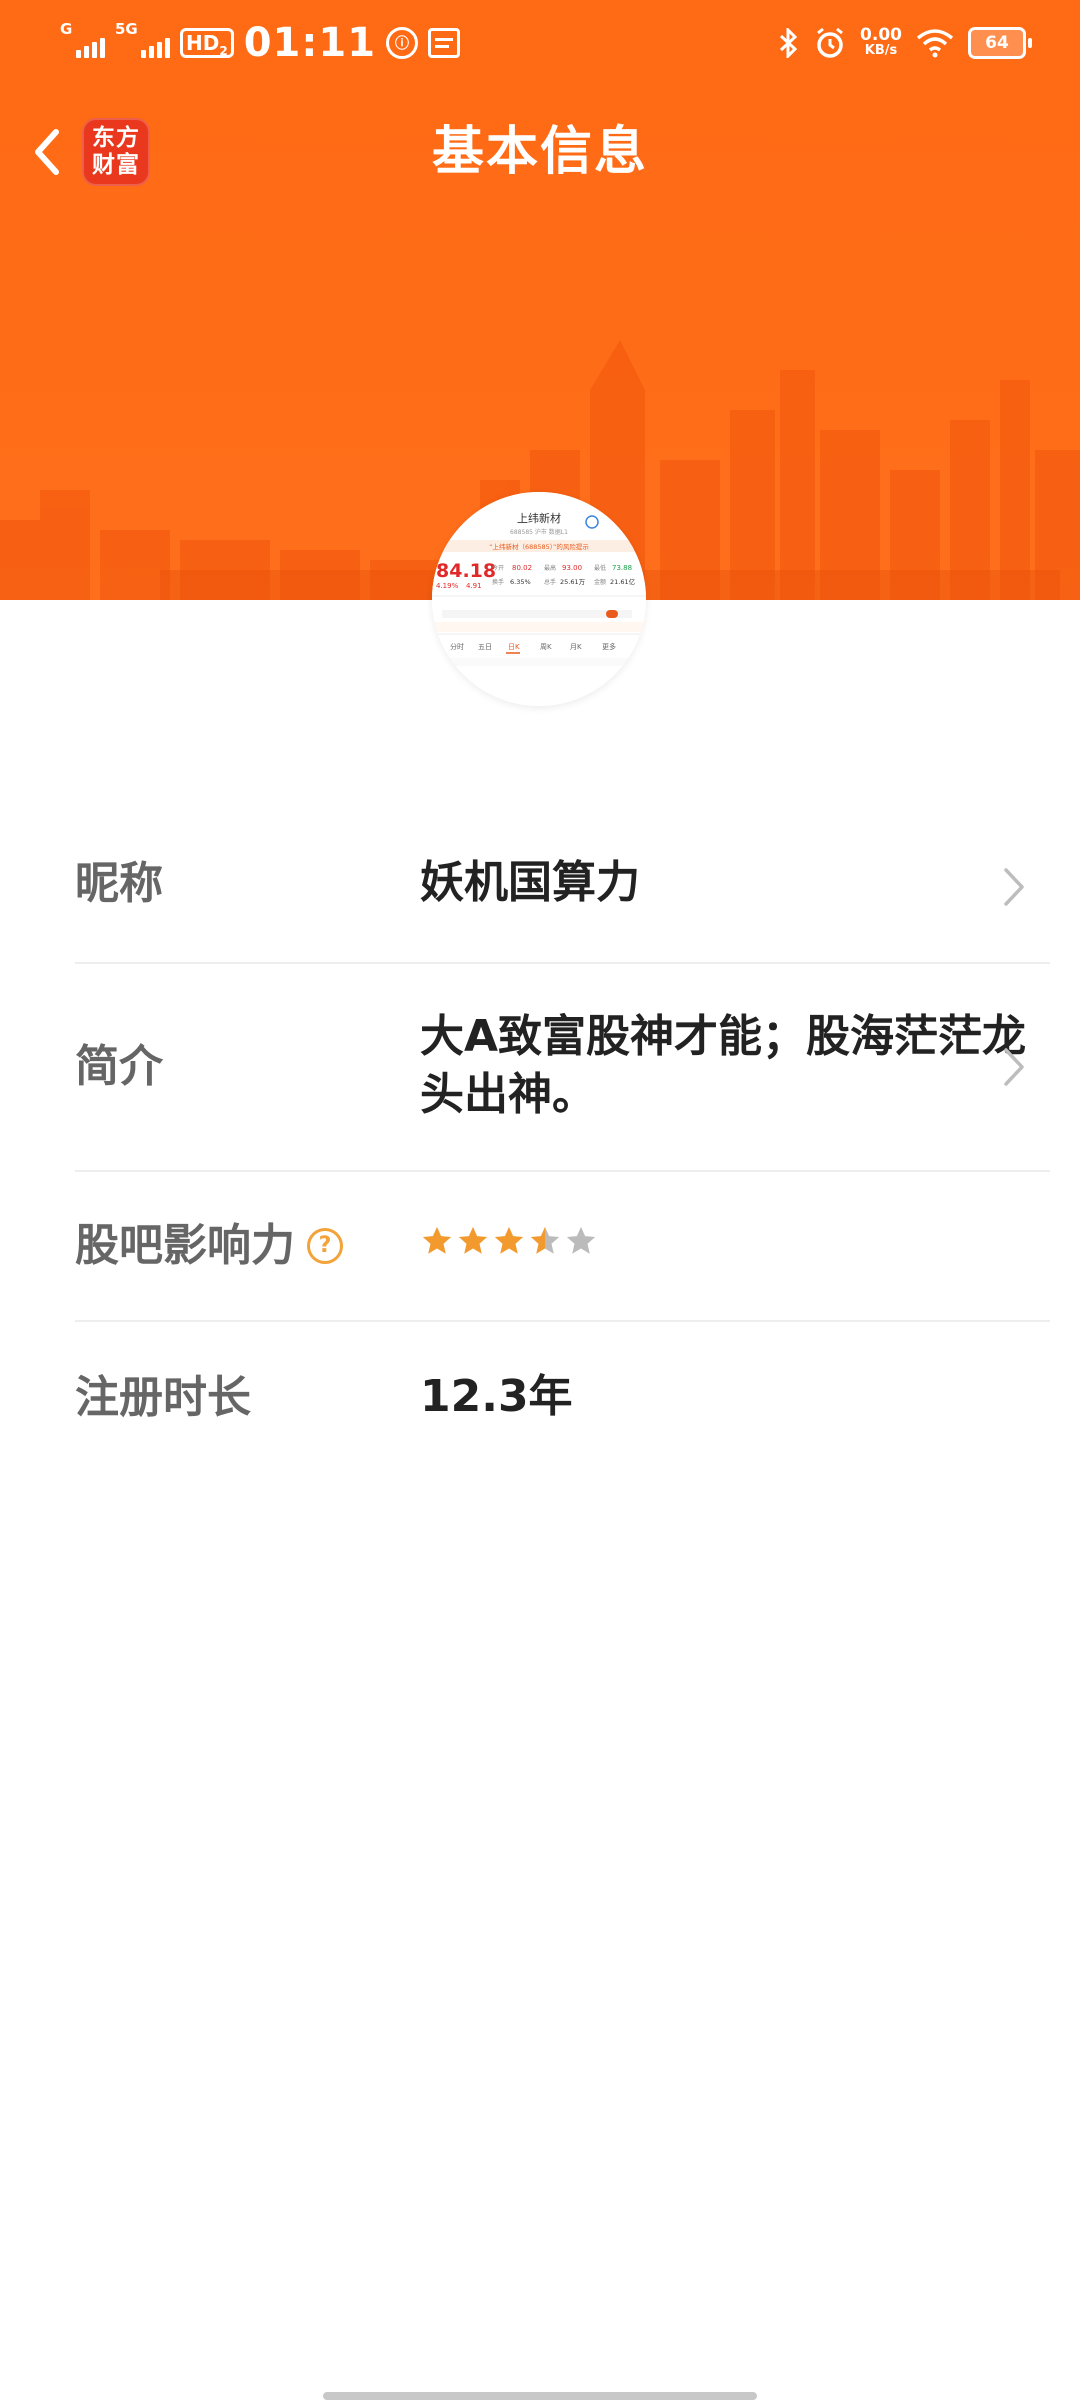 The image size is (1080, 2408). I want to click on svg-text: 金额, so click(600, 582).